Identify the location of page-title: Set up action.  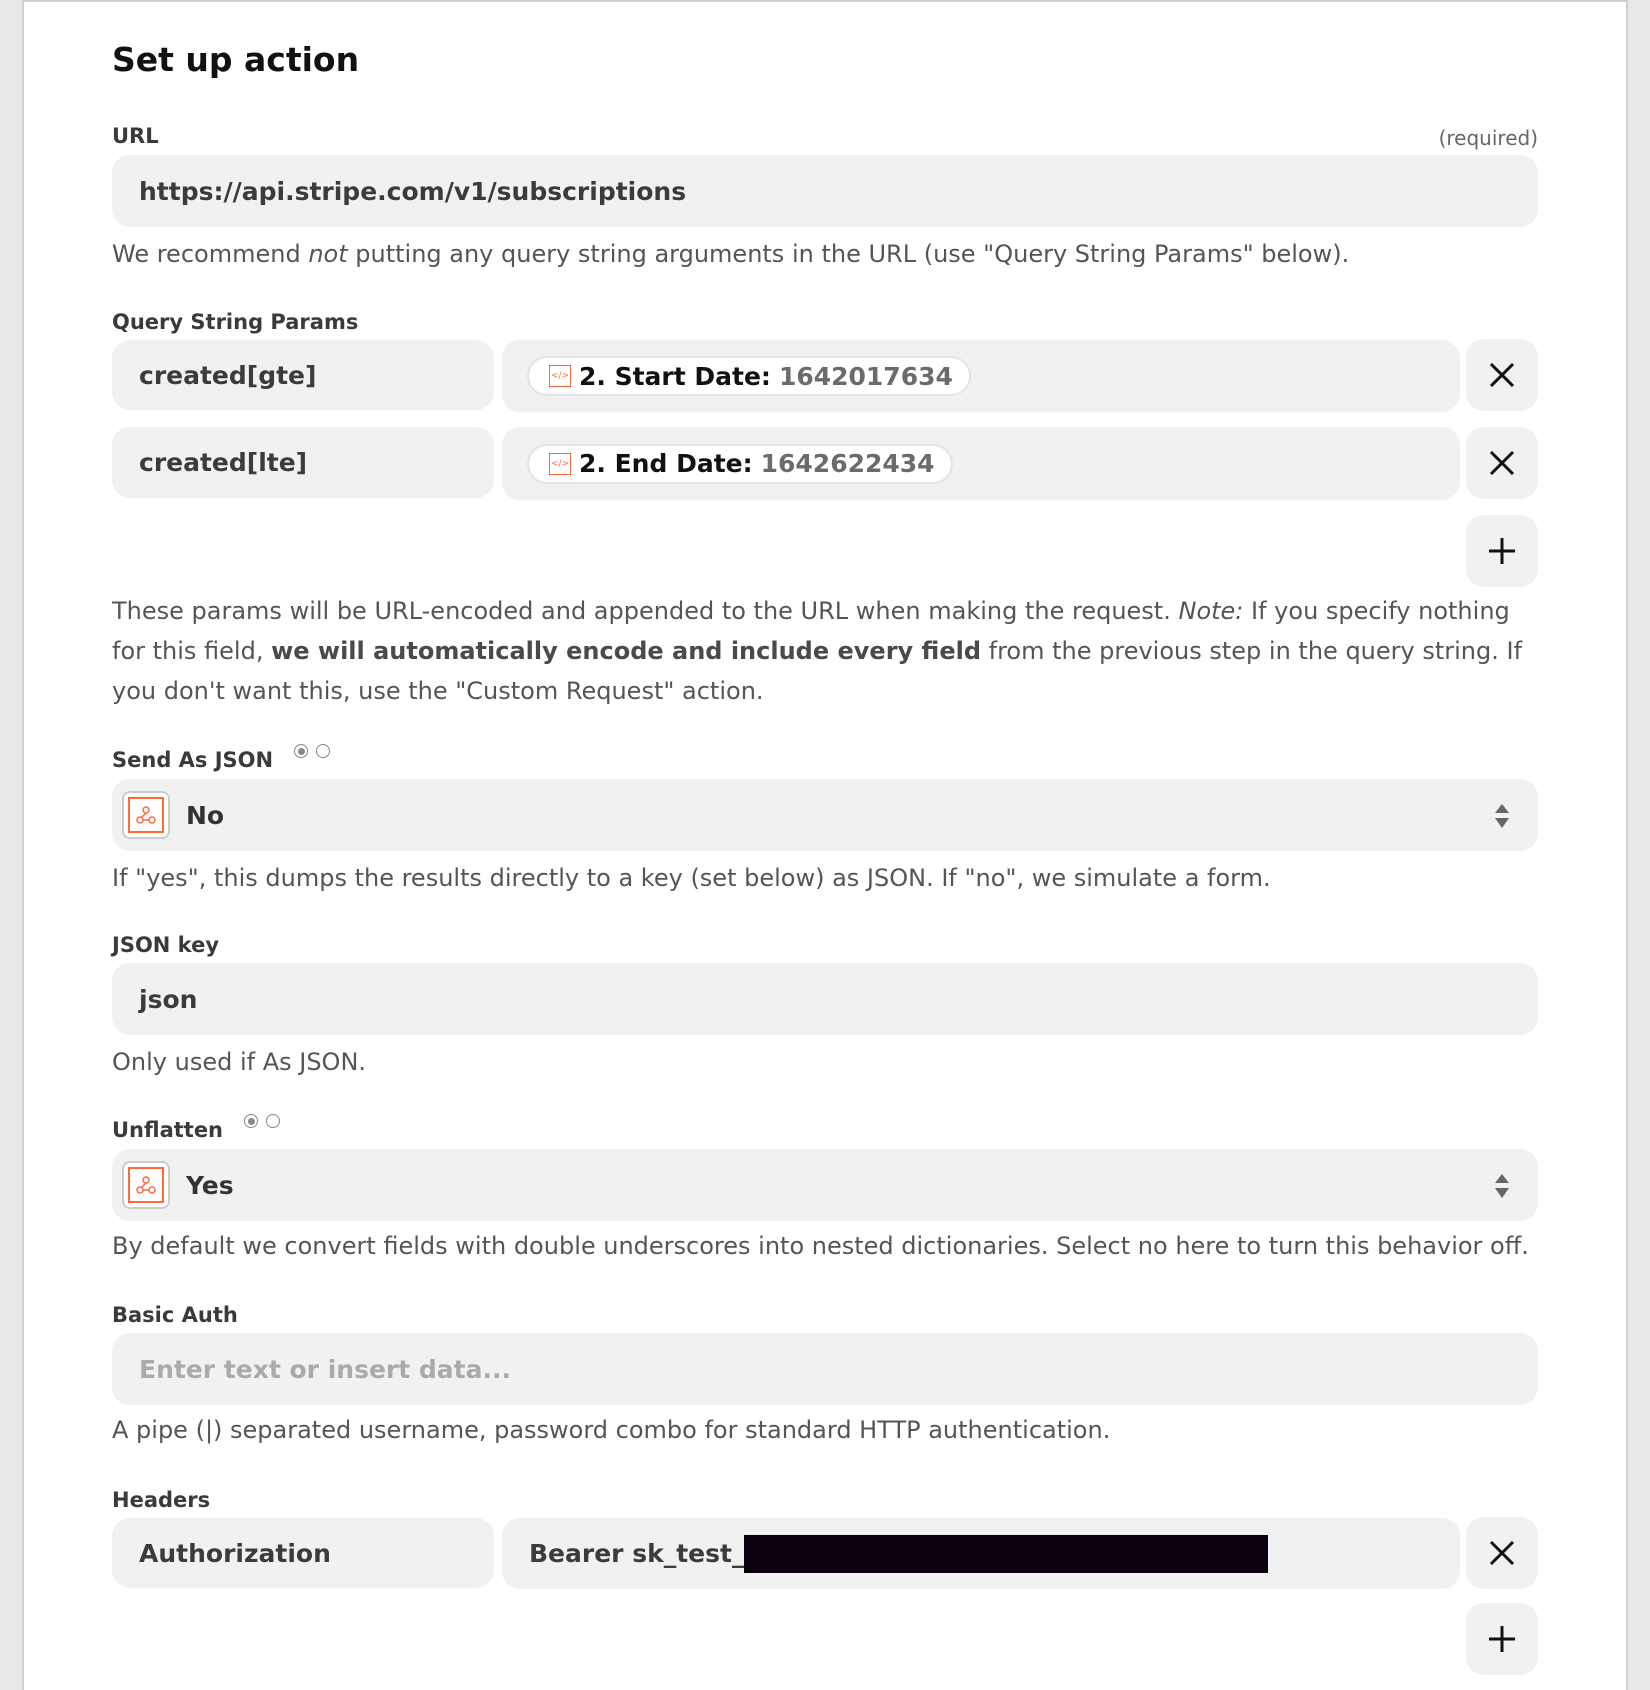
(236, 59).